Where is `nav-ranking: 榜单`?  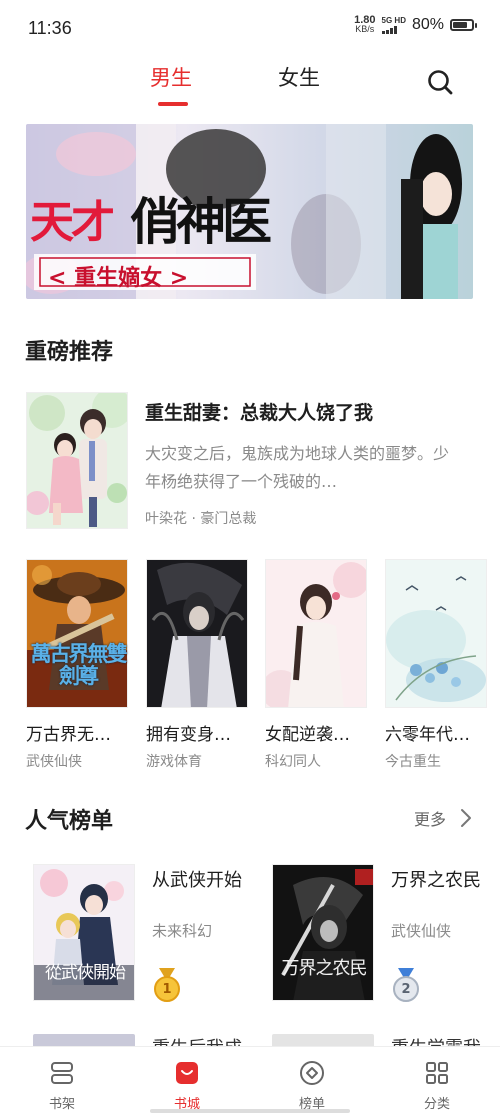
nav-ranking: 榜单 is located at coordinates (312, 1085).